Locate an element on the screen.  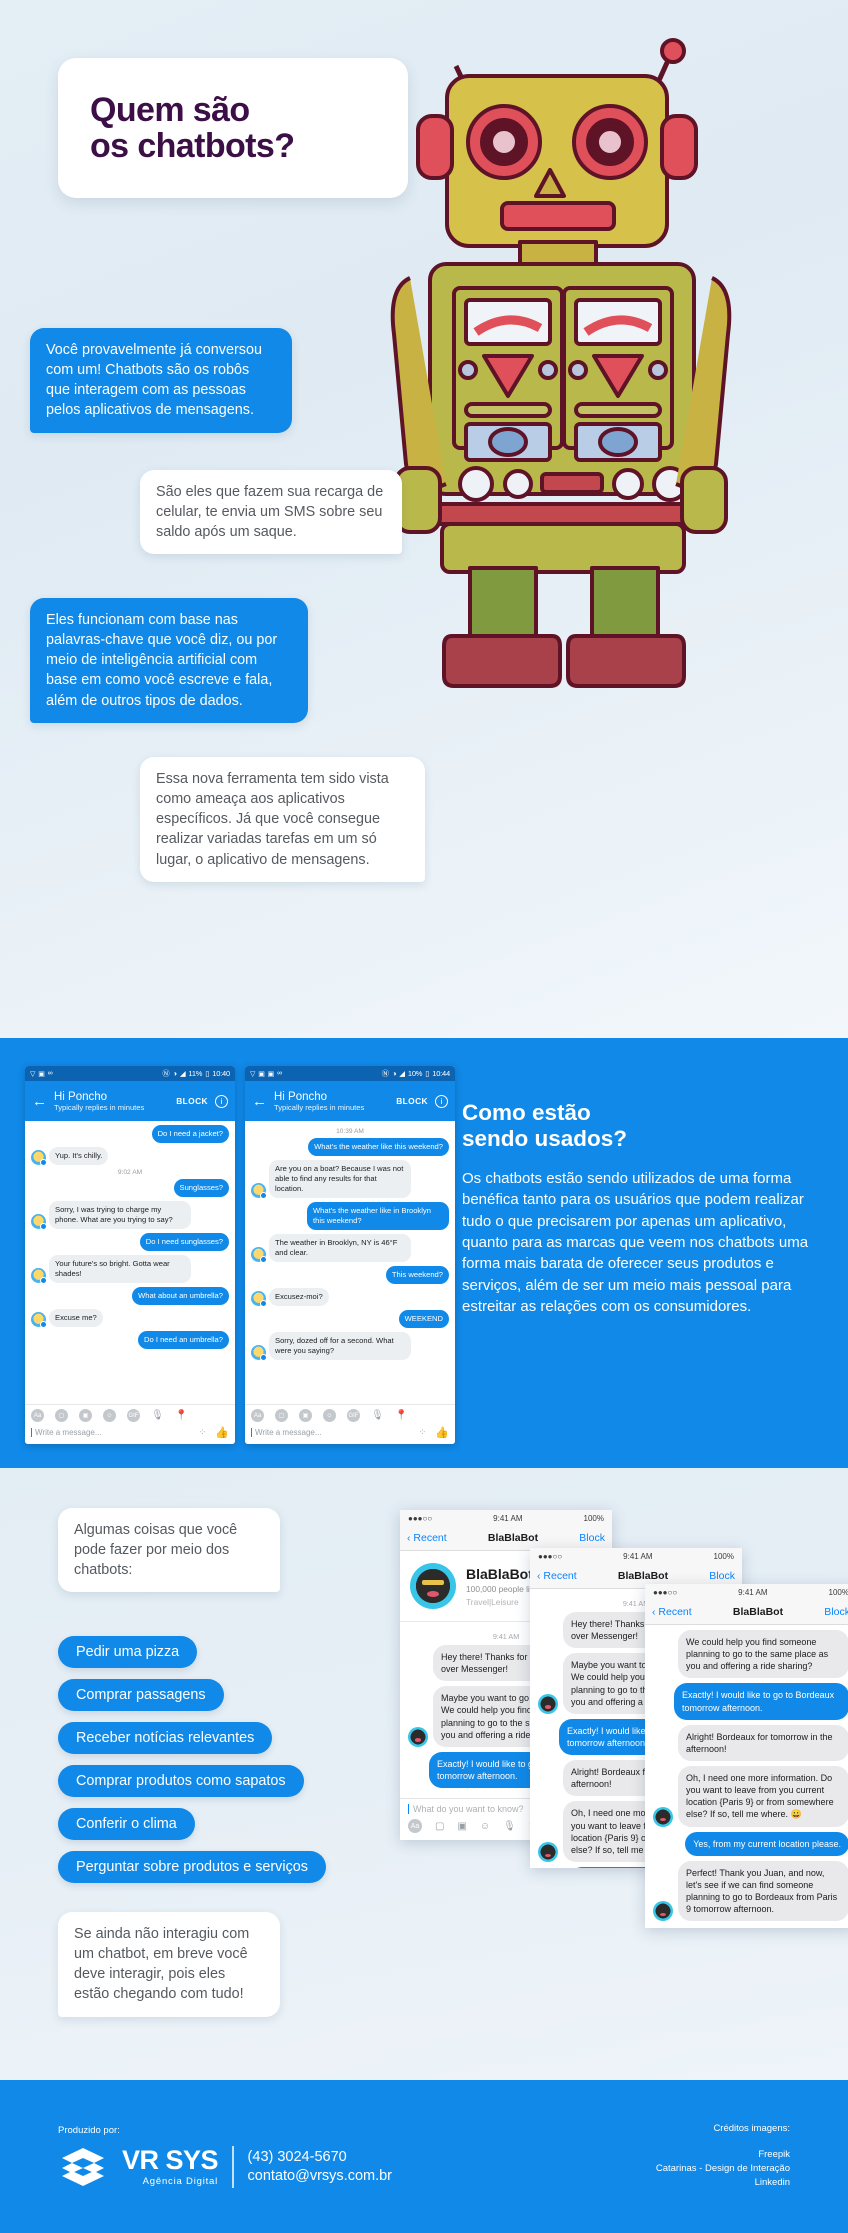
contact-name: Hi Poncho is located at coordinates (81, 1096).